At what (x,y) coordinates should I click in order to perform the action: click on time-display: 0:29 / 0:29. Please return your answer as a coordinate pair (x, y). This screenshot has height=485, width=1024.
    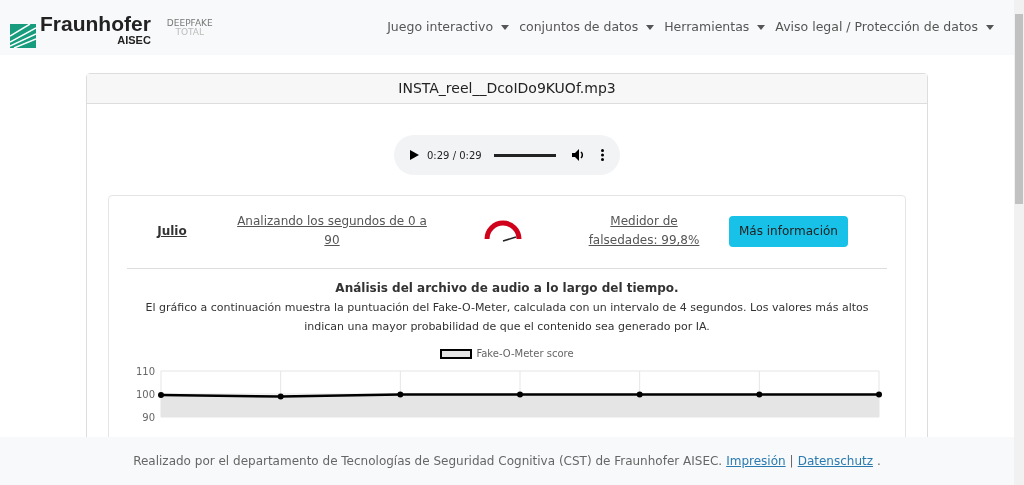
    Looking at the image, I should click on (454, 155).